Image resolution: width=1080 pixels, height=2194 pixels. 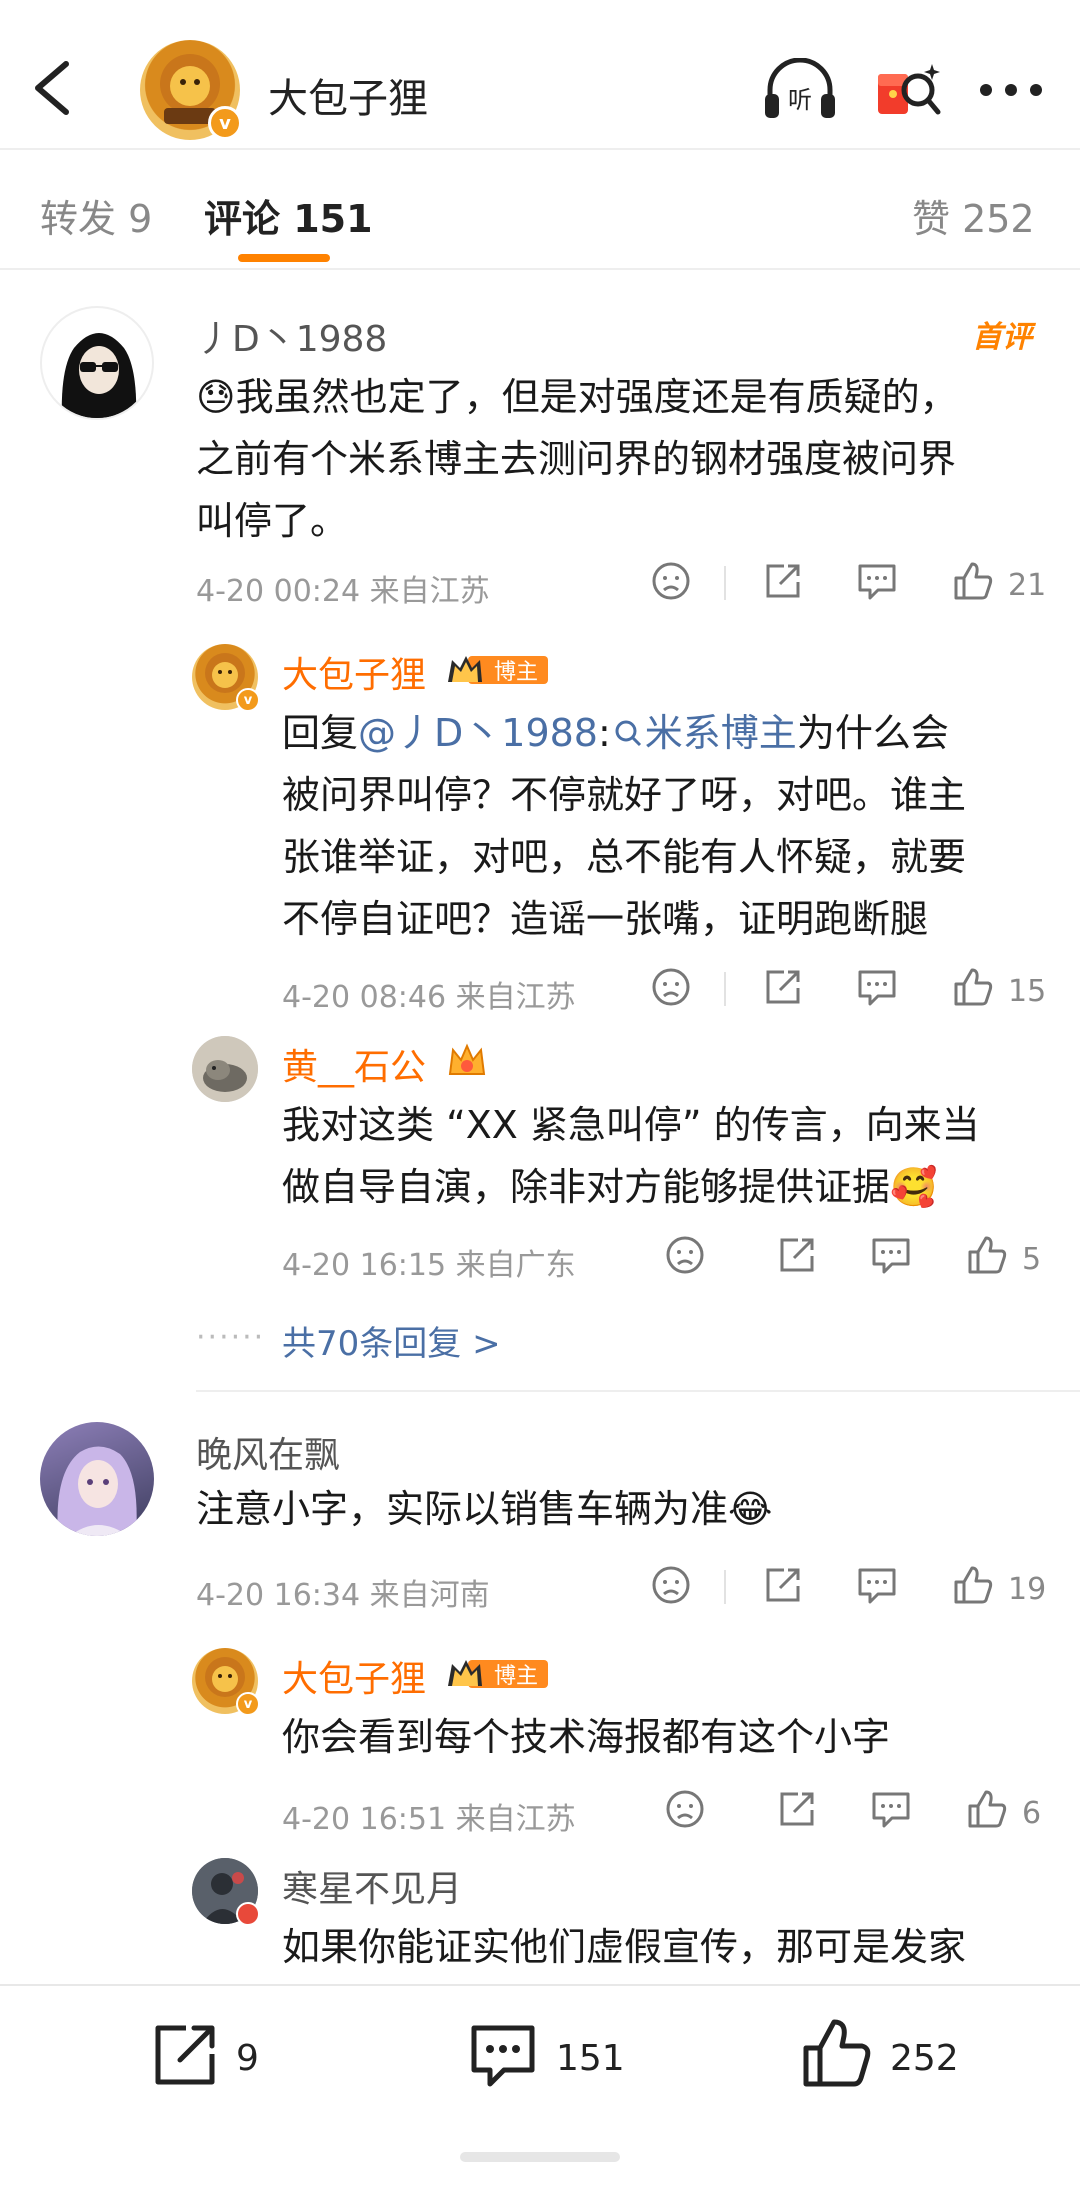 I want to click on reply-actions: 5, so click(x=859, y=1259).